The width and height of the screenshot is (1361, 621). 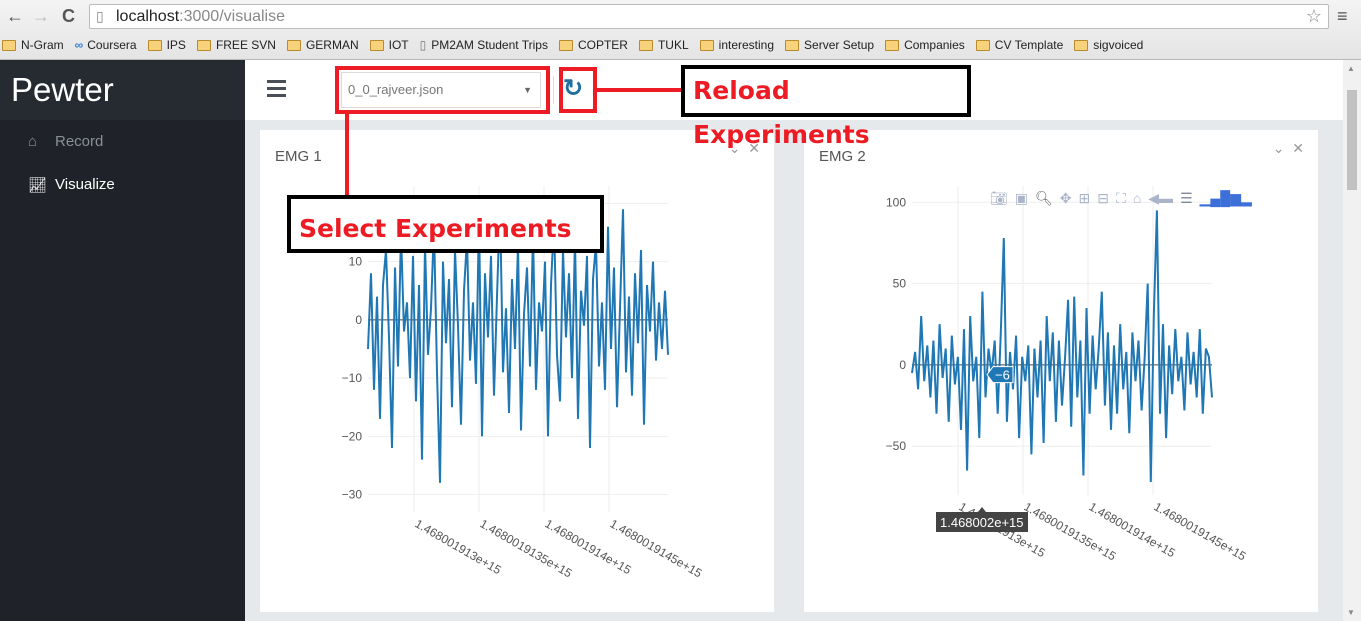 I want to click on bookmark-item: Companies, so click(x=925, y=45).